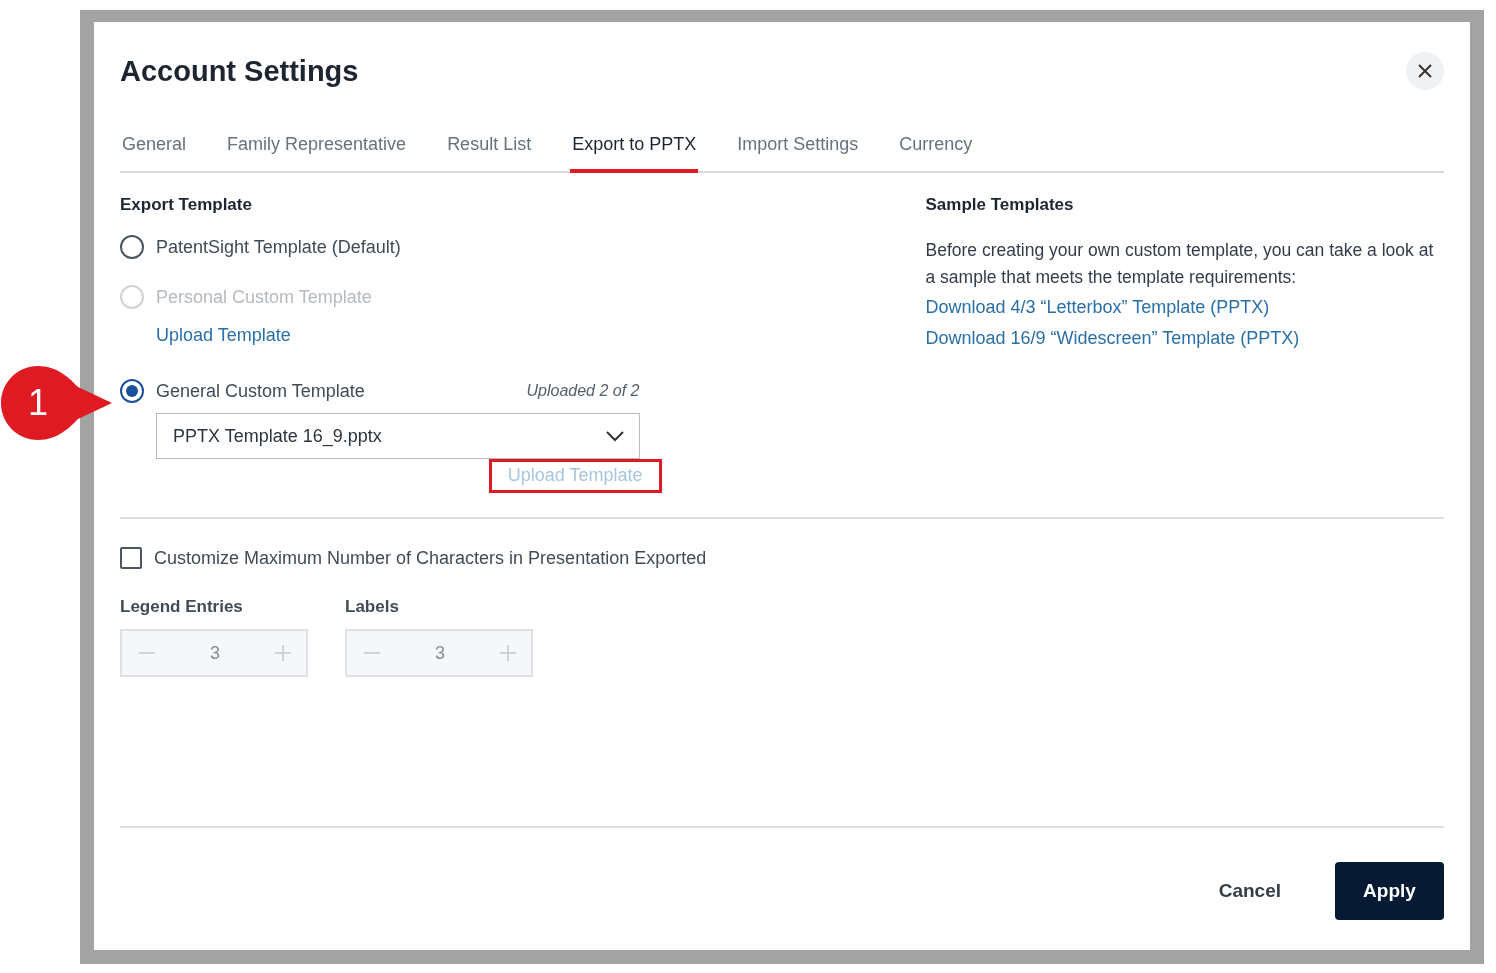 The height and width of the screenshot is (973, 1496). I want to click on tab: Family Representative, so click(317, 153).